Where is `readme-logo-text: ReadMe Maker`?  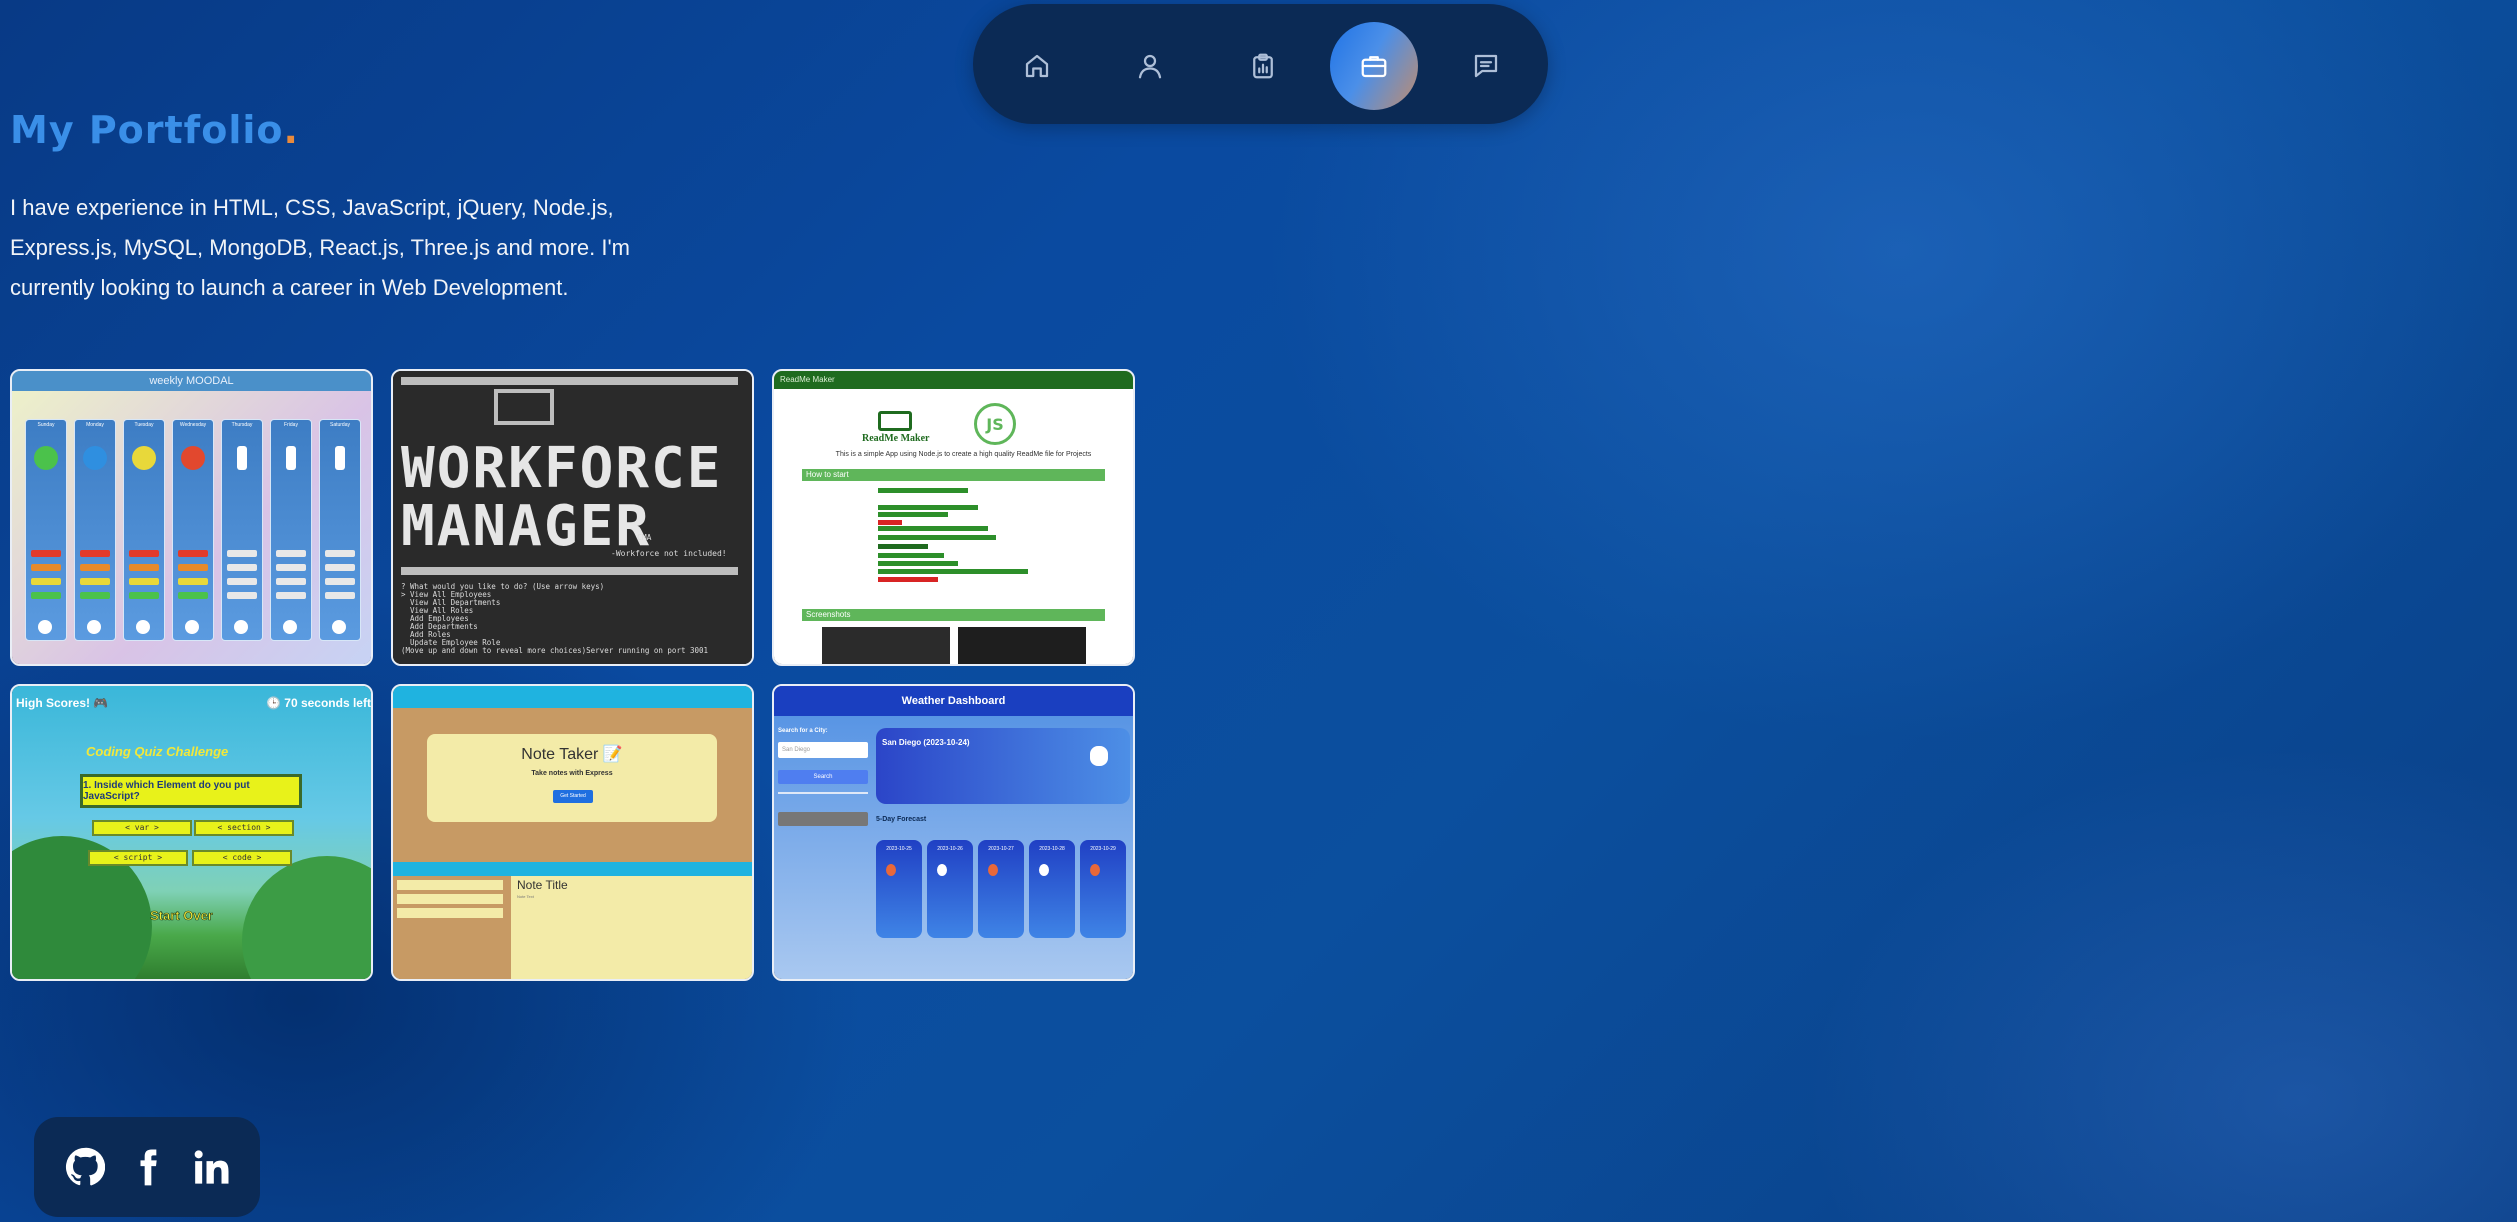 readme-logo-text: ReadMe Maker is located at coordinates (896, 438).